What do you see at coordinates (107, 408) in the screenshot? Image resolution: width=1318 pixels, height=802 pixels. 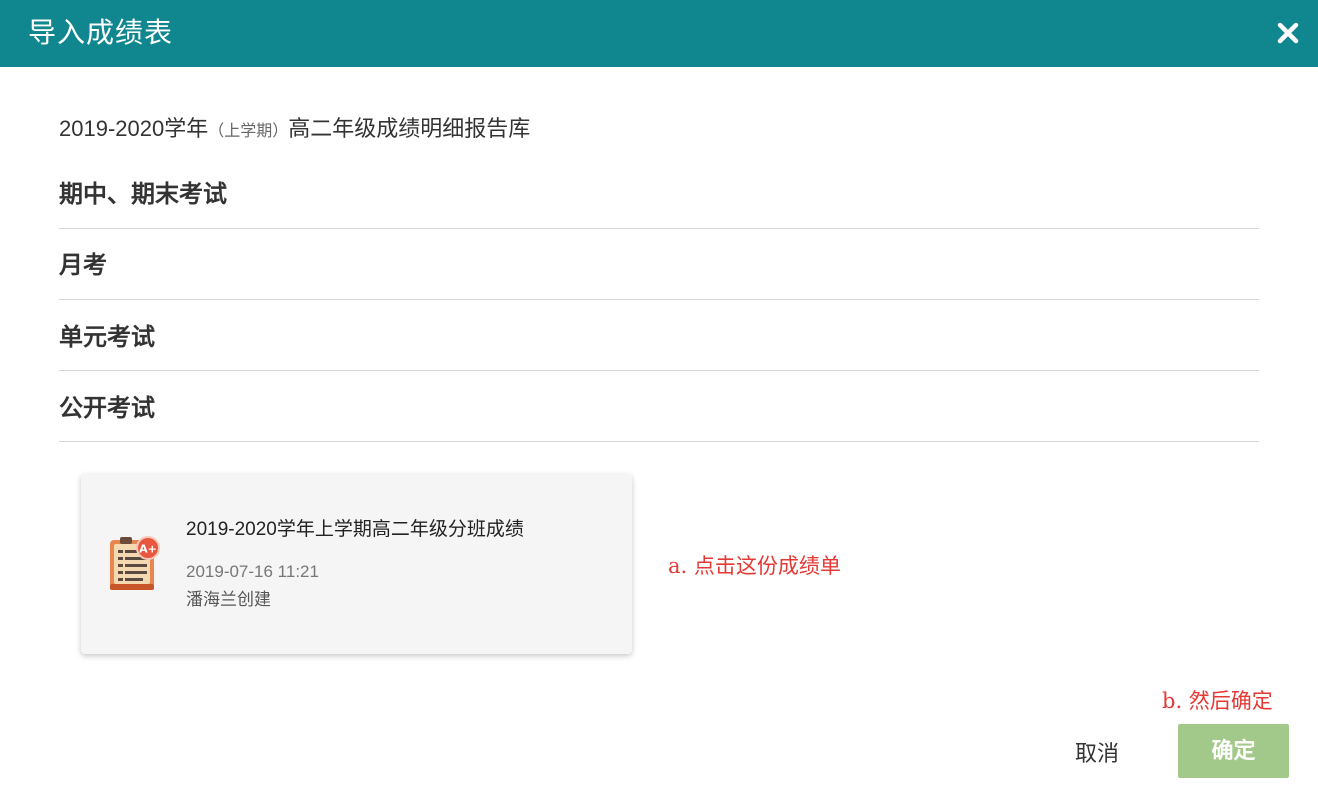 I see `category-label: 公开考试` at bounding box center [107, 408].